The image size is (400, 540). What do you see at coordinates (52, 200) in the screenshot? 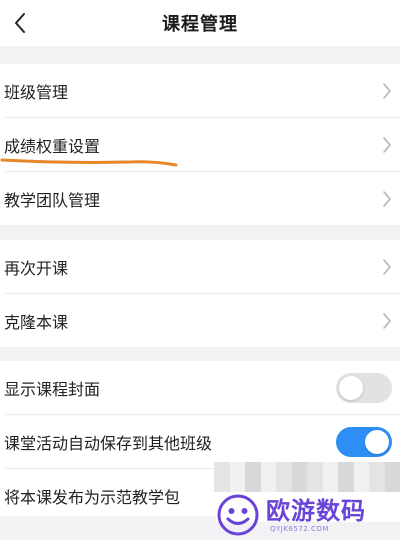
I see `row-label: 教学团队管理` at bounding box center [52, 200].